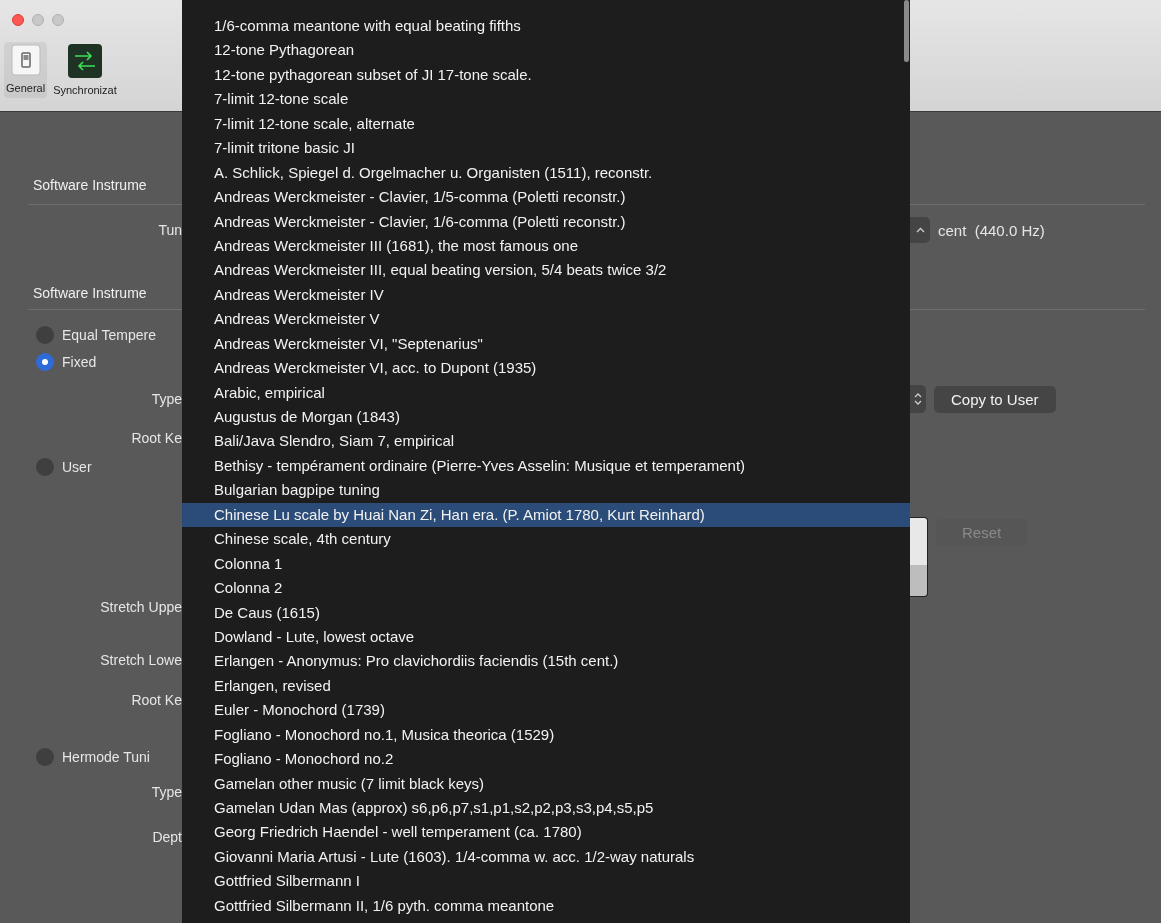  Describe the element at coordinates (546, 295) in the screenshot. I see `menu-item: Andreas Werckmeister IV` at that location.